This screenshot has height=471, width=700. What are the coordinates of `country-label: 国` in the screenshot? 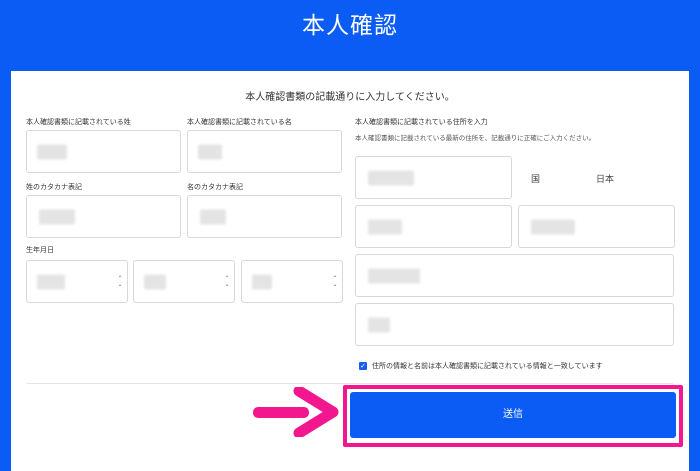 It's located at (536, 180).